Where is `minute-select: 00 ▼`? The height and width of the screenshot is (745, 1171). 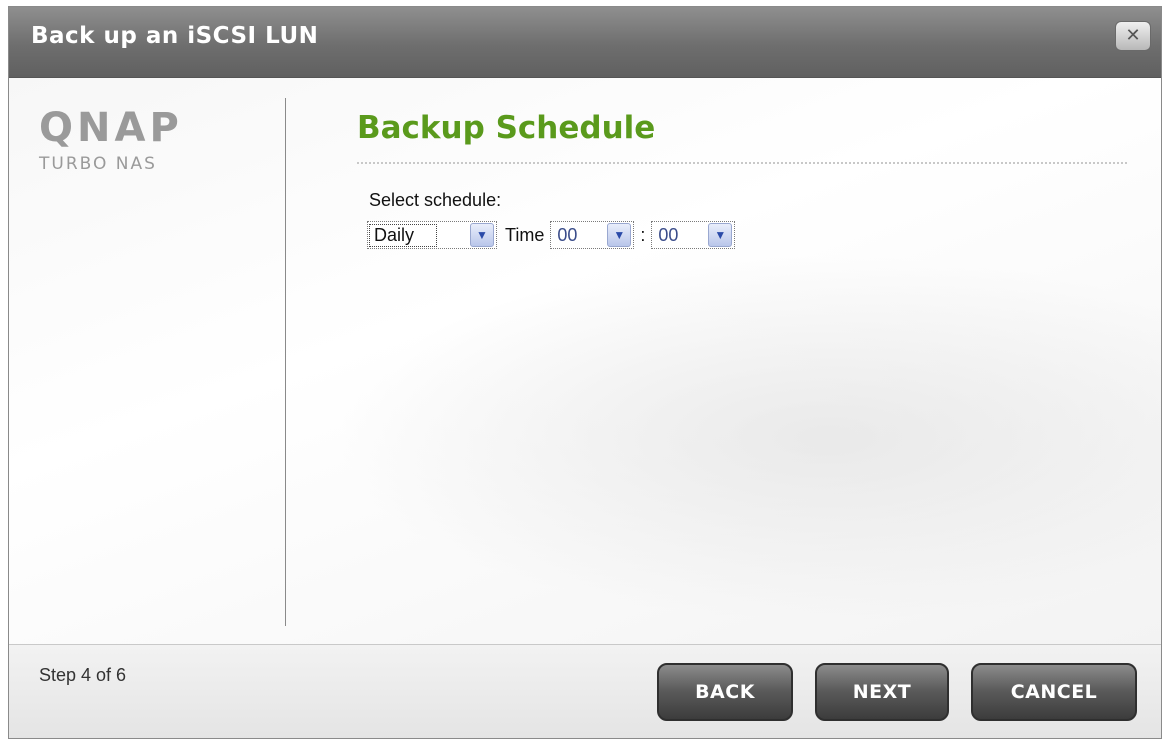 minute-select: 00 ▼ is located at coordinates (693, 235).